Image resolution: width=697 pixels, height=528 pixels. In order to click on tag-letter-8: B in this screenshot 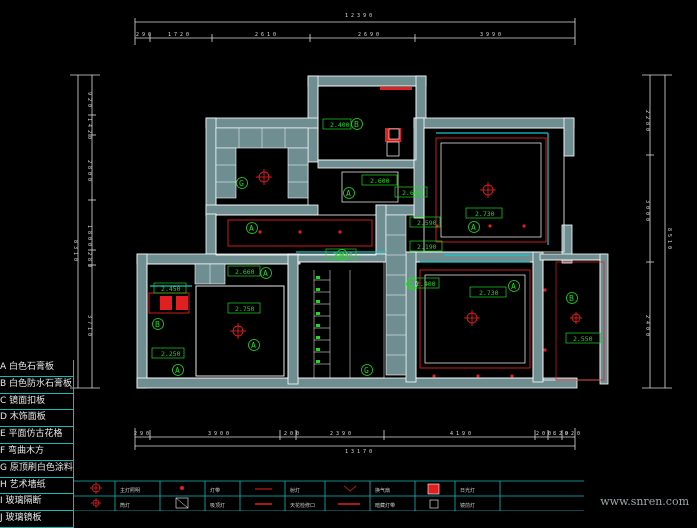, I will do `click(157, 324)`.